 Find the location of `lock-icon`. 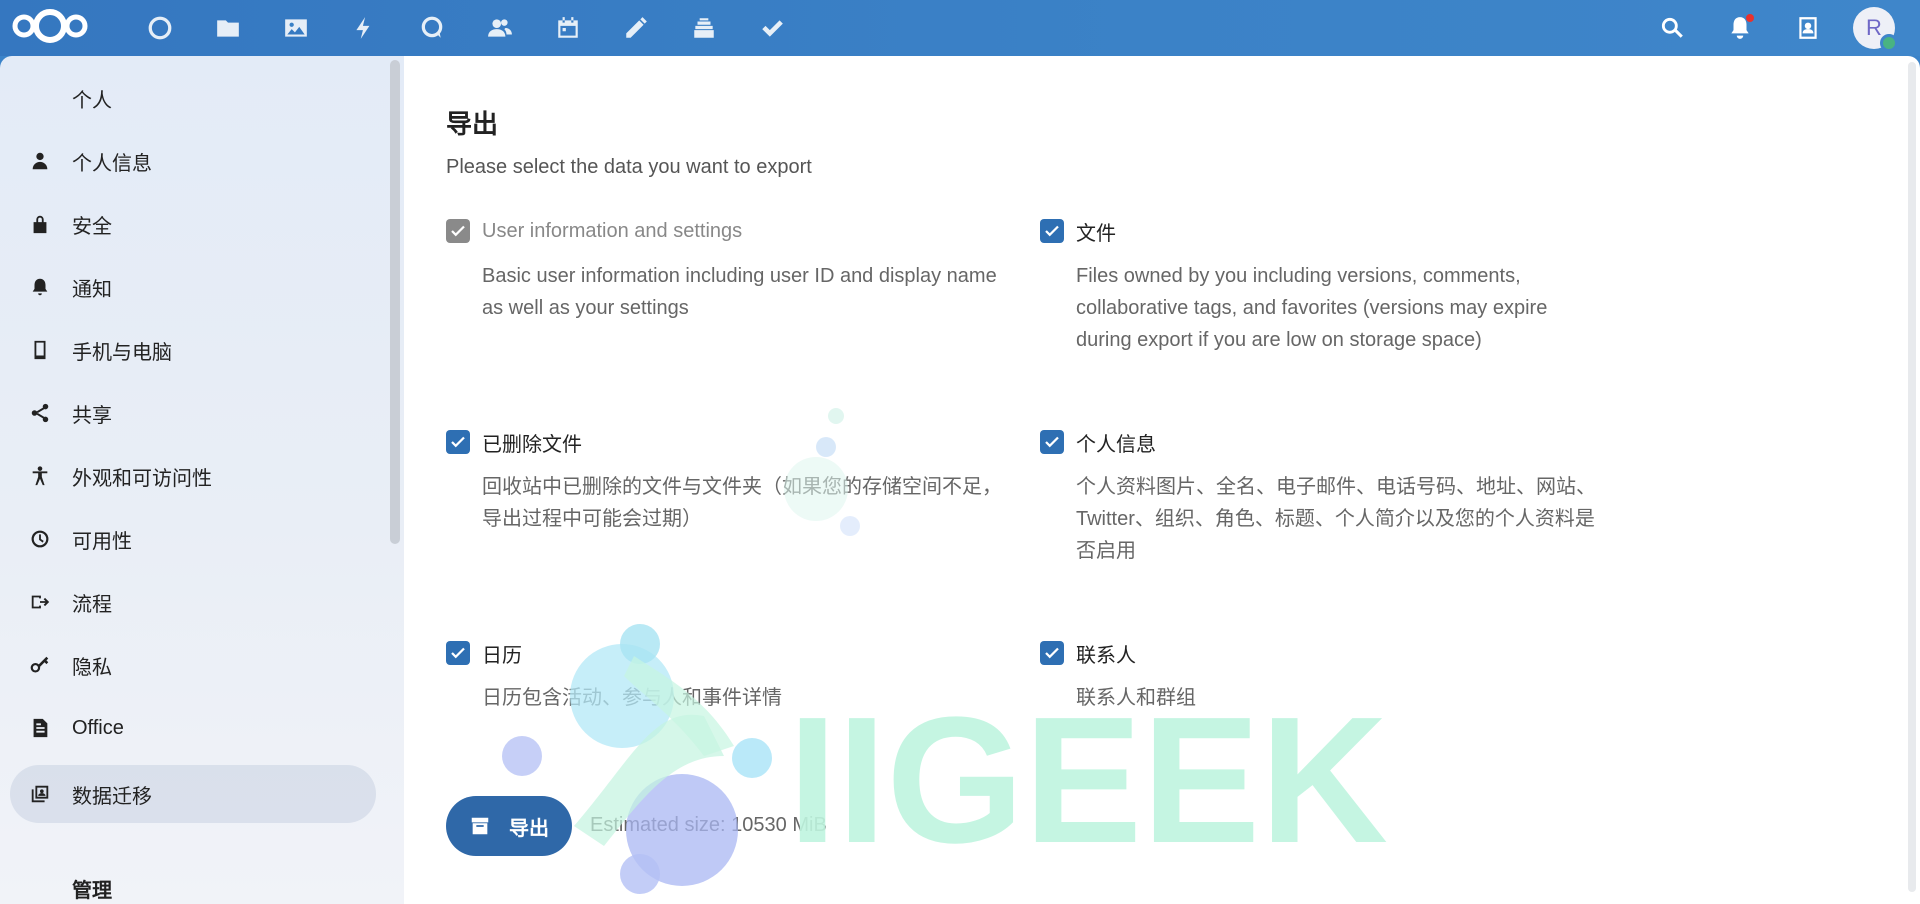

lock-icon is located at coordinates (40, 224).